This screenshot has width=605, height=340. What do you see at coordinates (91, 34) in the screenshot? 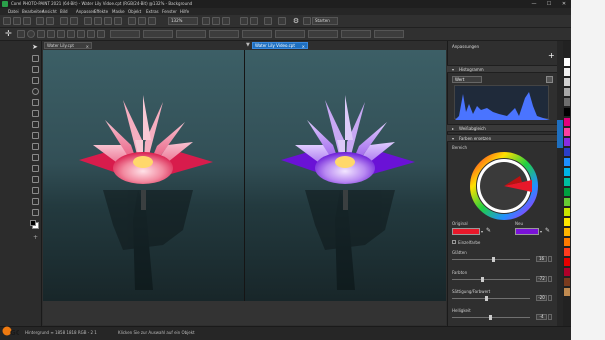
I see `subtract-mask-button` at bounding box center [91, 34].